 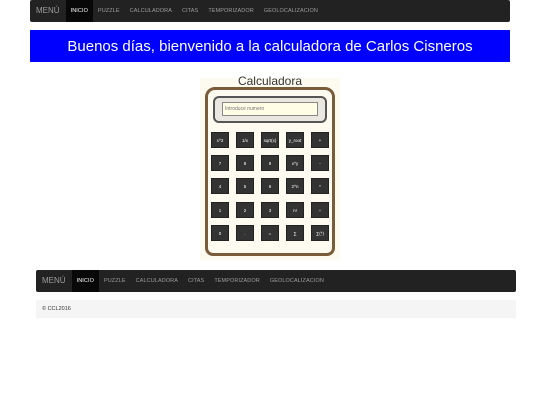 What do you see at coordinates (295, 233) in the screenshot?
I see `calc-button: ∑` at bounding box center [295, 233].